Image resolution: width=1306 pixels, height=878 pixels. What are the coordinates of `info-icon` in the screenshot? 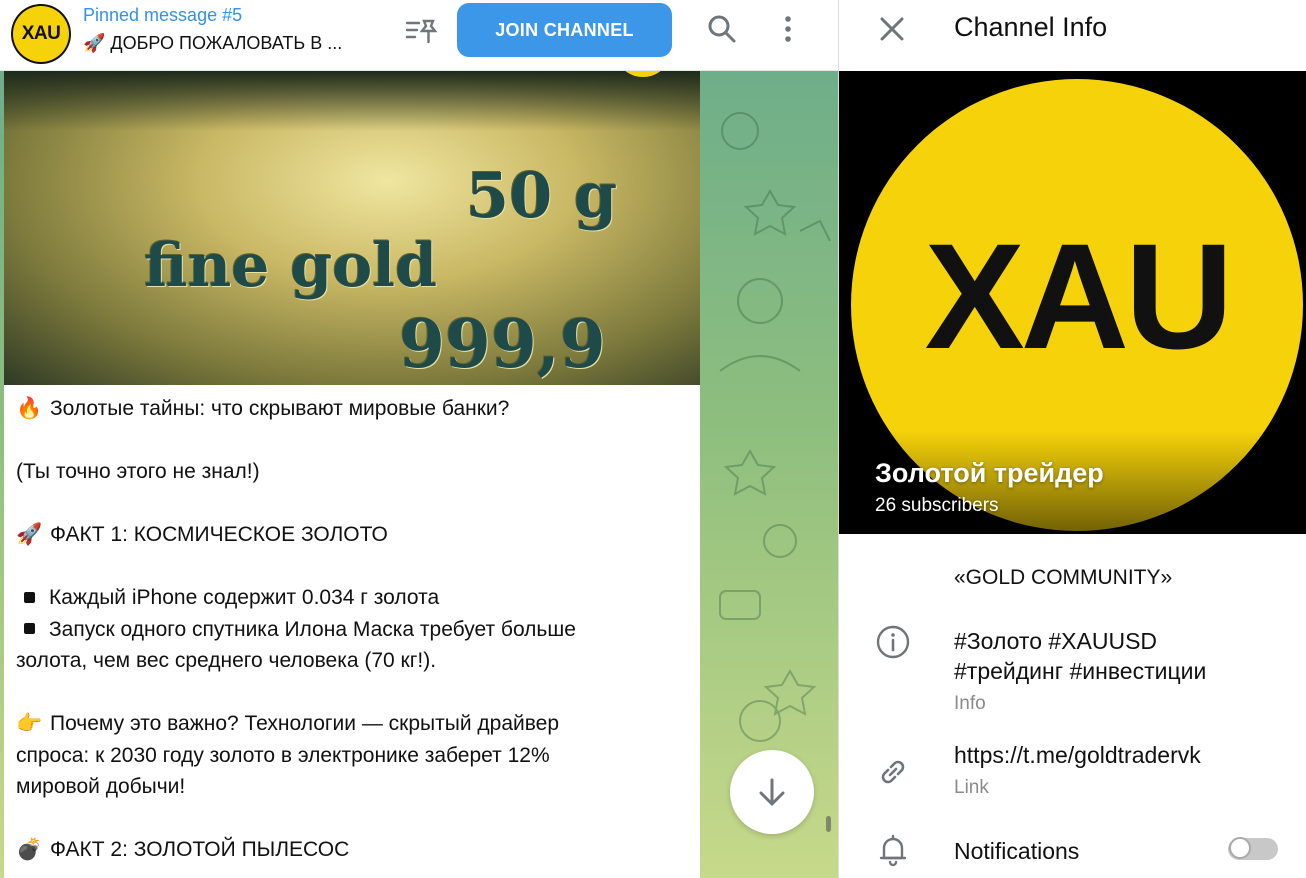 It's located at (893, 642).